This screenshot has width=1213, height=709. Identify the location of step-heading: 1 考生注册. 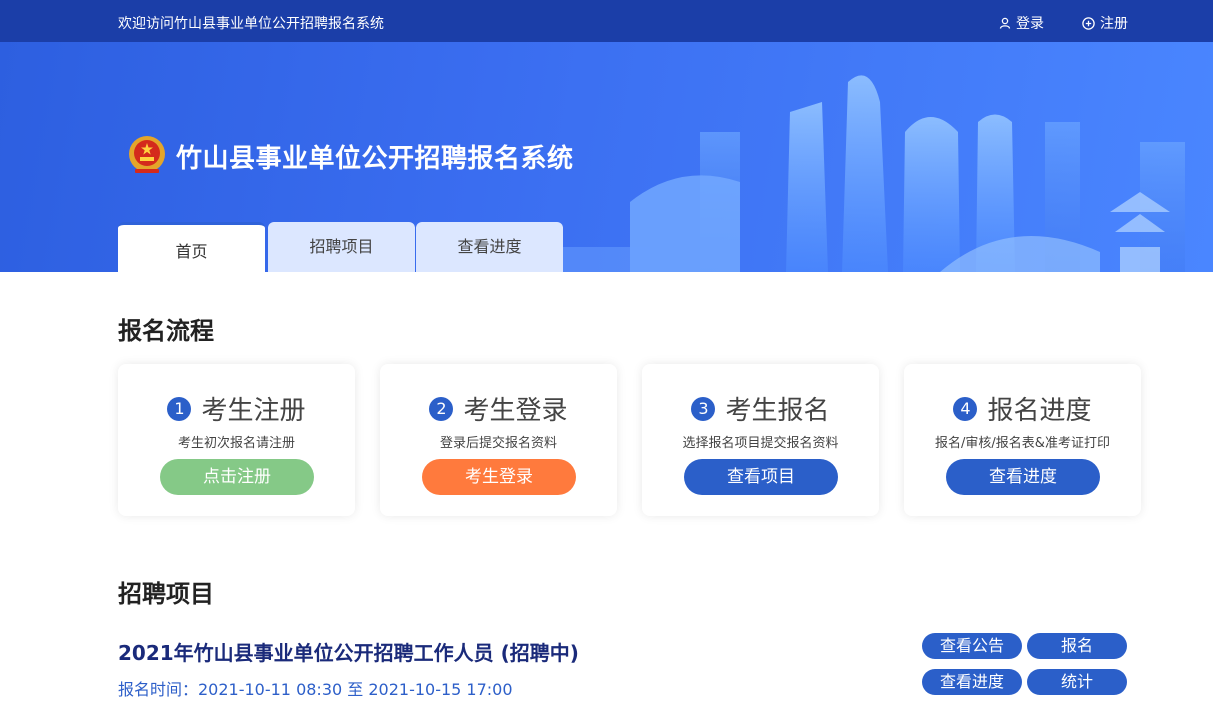
(236, 408).